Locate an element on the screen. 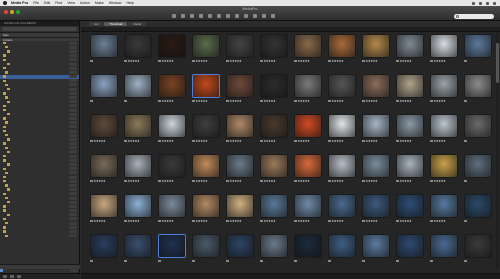 Image resolution: width=500 pixels, height=279 pixels. wifi-icon is located at coordinates (473, 3).